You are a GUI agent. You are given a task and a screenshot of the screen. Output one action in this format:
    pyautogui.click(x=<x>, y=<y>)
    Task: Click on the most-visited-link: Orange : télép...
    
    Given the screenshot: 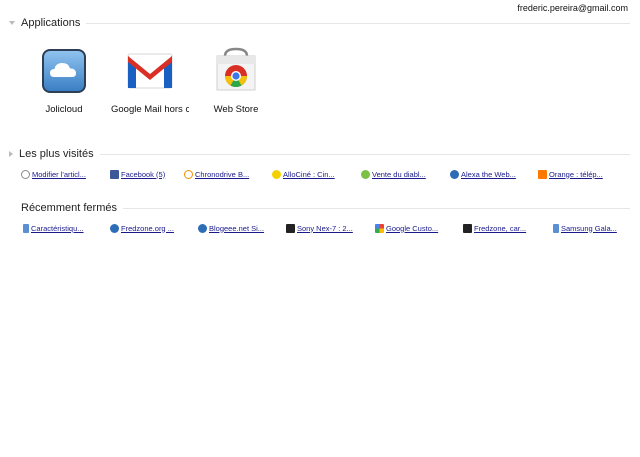 What is the action you would take?
    pyautogui.click(x=570, y=174)
    